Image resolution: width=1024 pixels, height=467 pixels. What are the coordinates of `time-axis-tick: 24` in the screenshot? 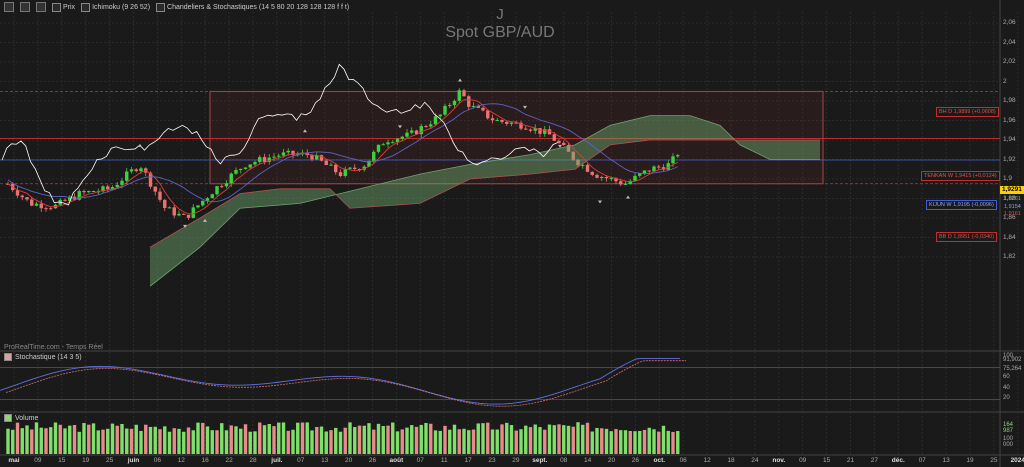 It's located at (755, 460).